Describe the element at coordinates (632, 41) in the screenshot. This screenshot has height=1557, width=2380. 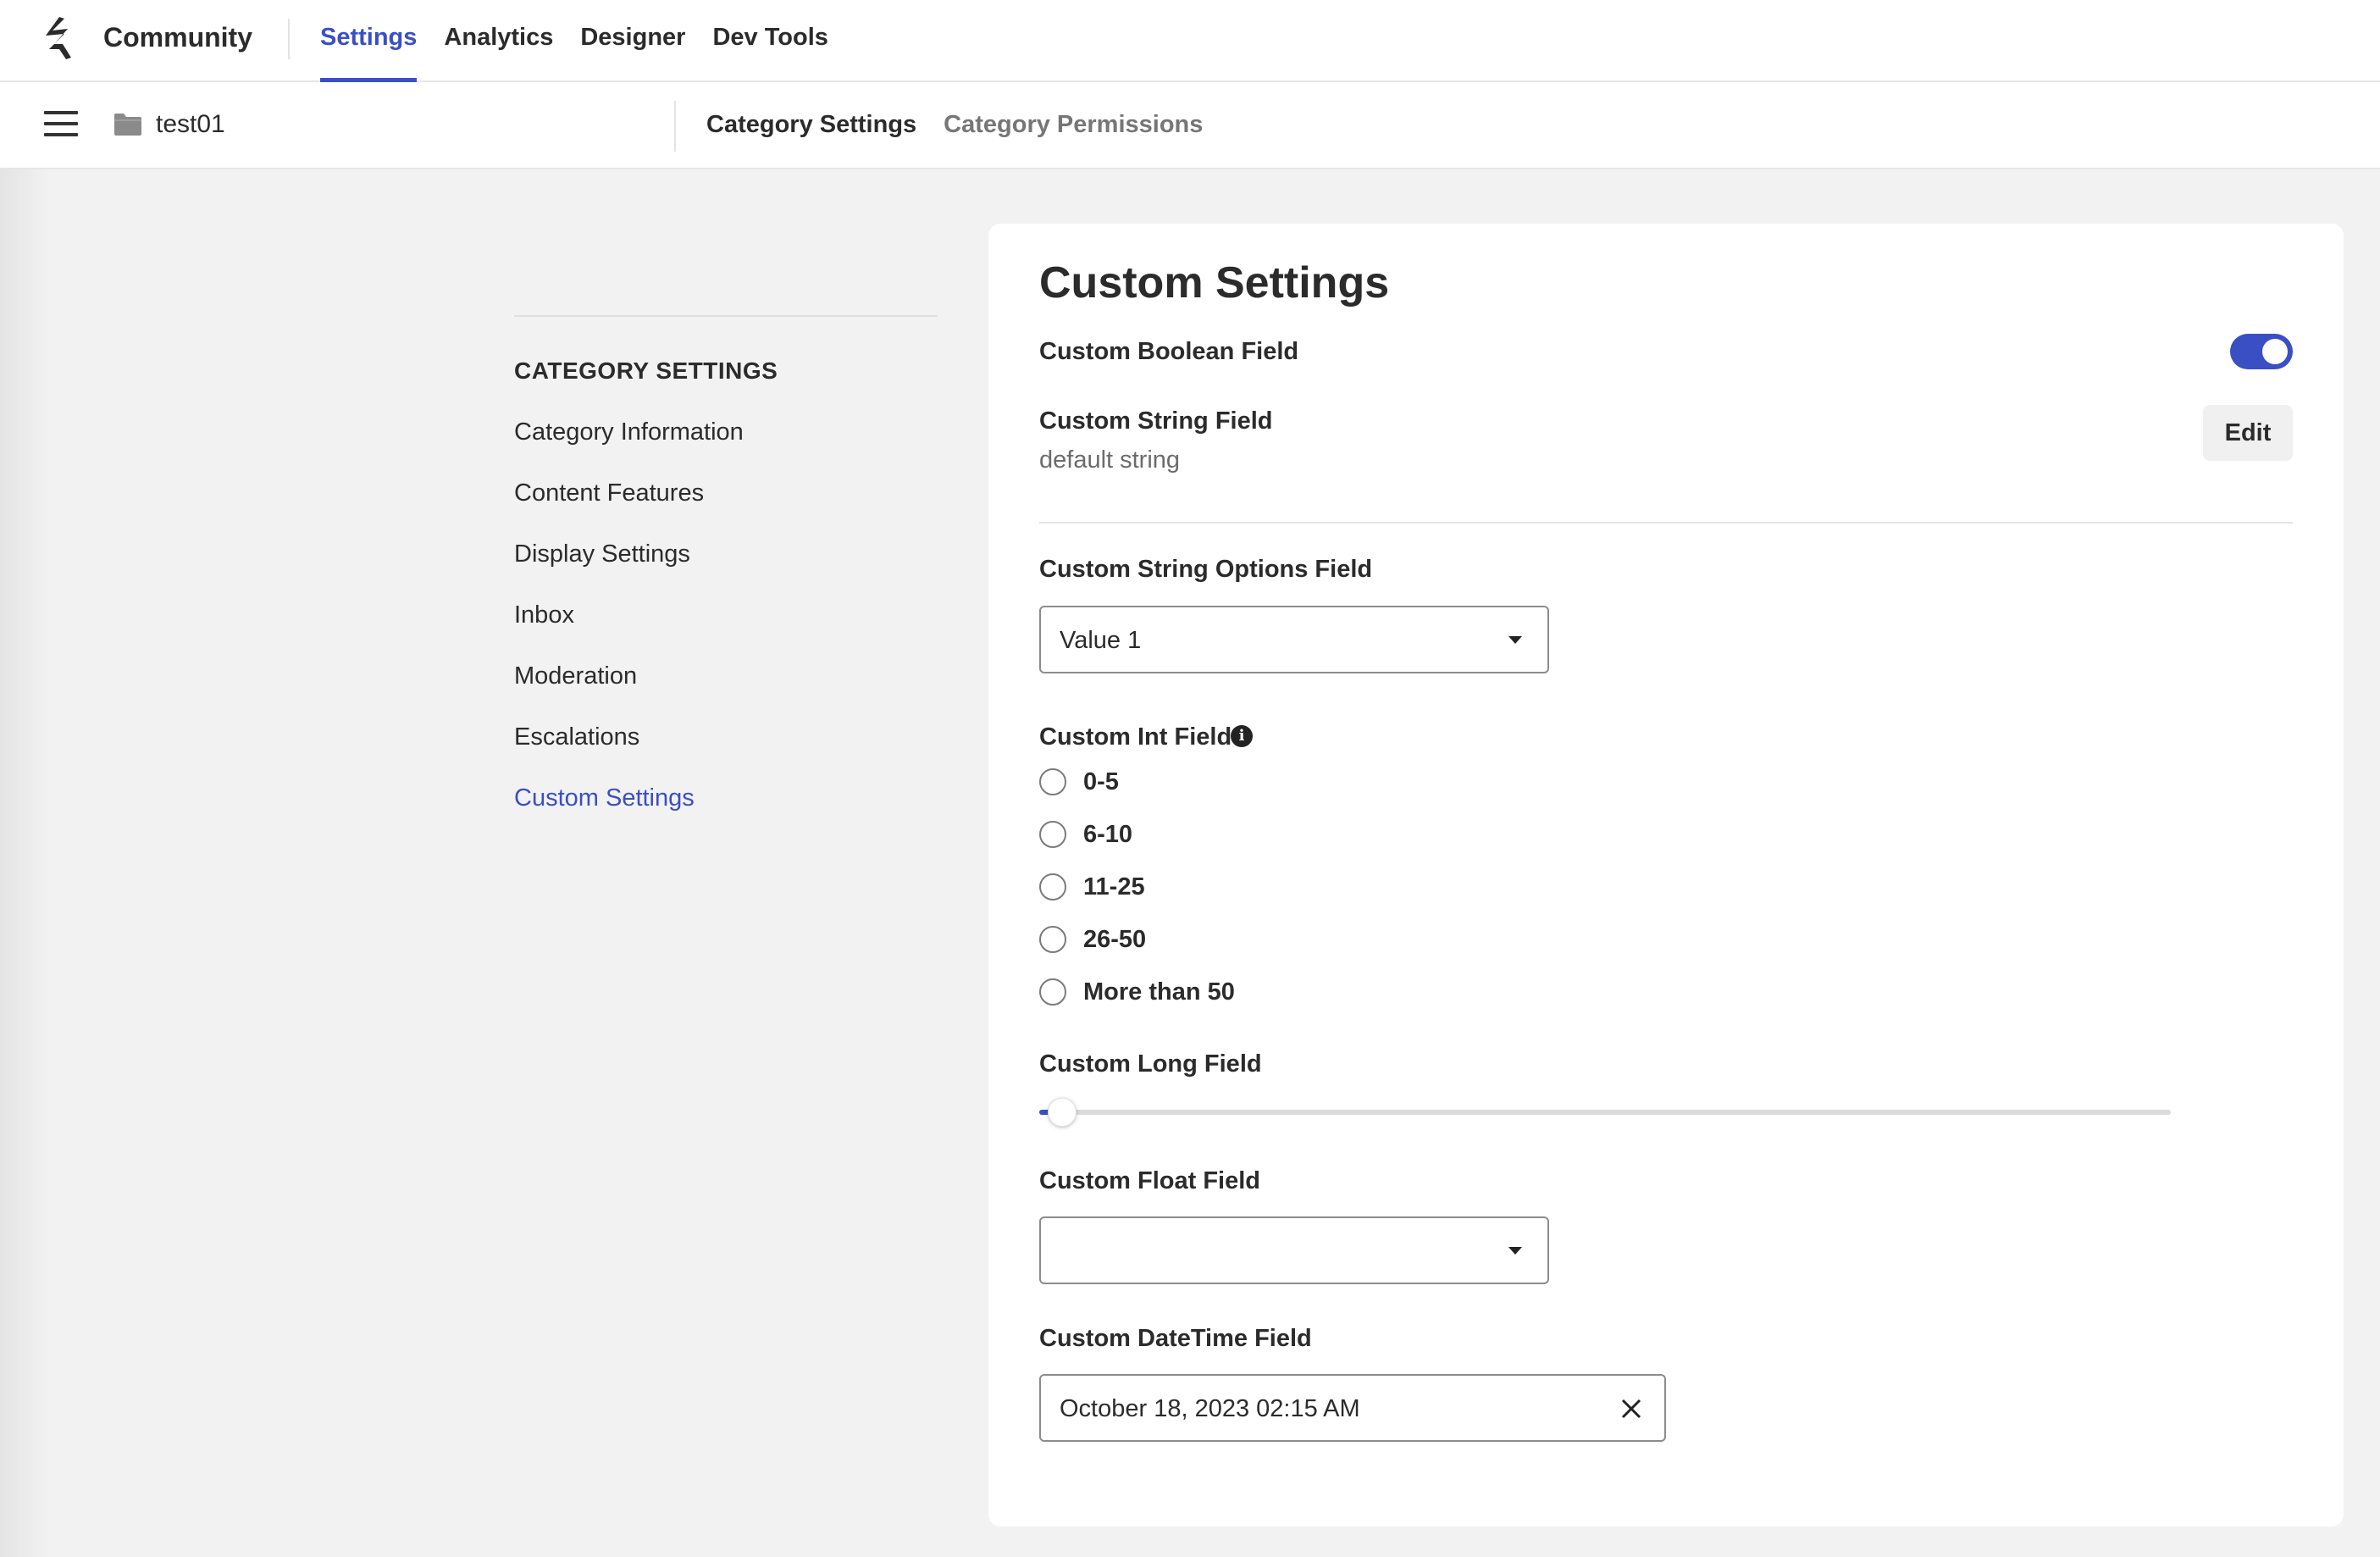
I see `tab-designer: Designer` at that location.